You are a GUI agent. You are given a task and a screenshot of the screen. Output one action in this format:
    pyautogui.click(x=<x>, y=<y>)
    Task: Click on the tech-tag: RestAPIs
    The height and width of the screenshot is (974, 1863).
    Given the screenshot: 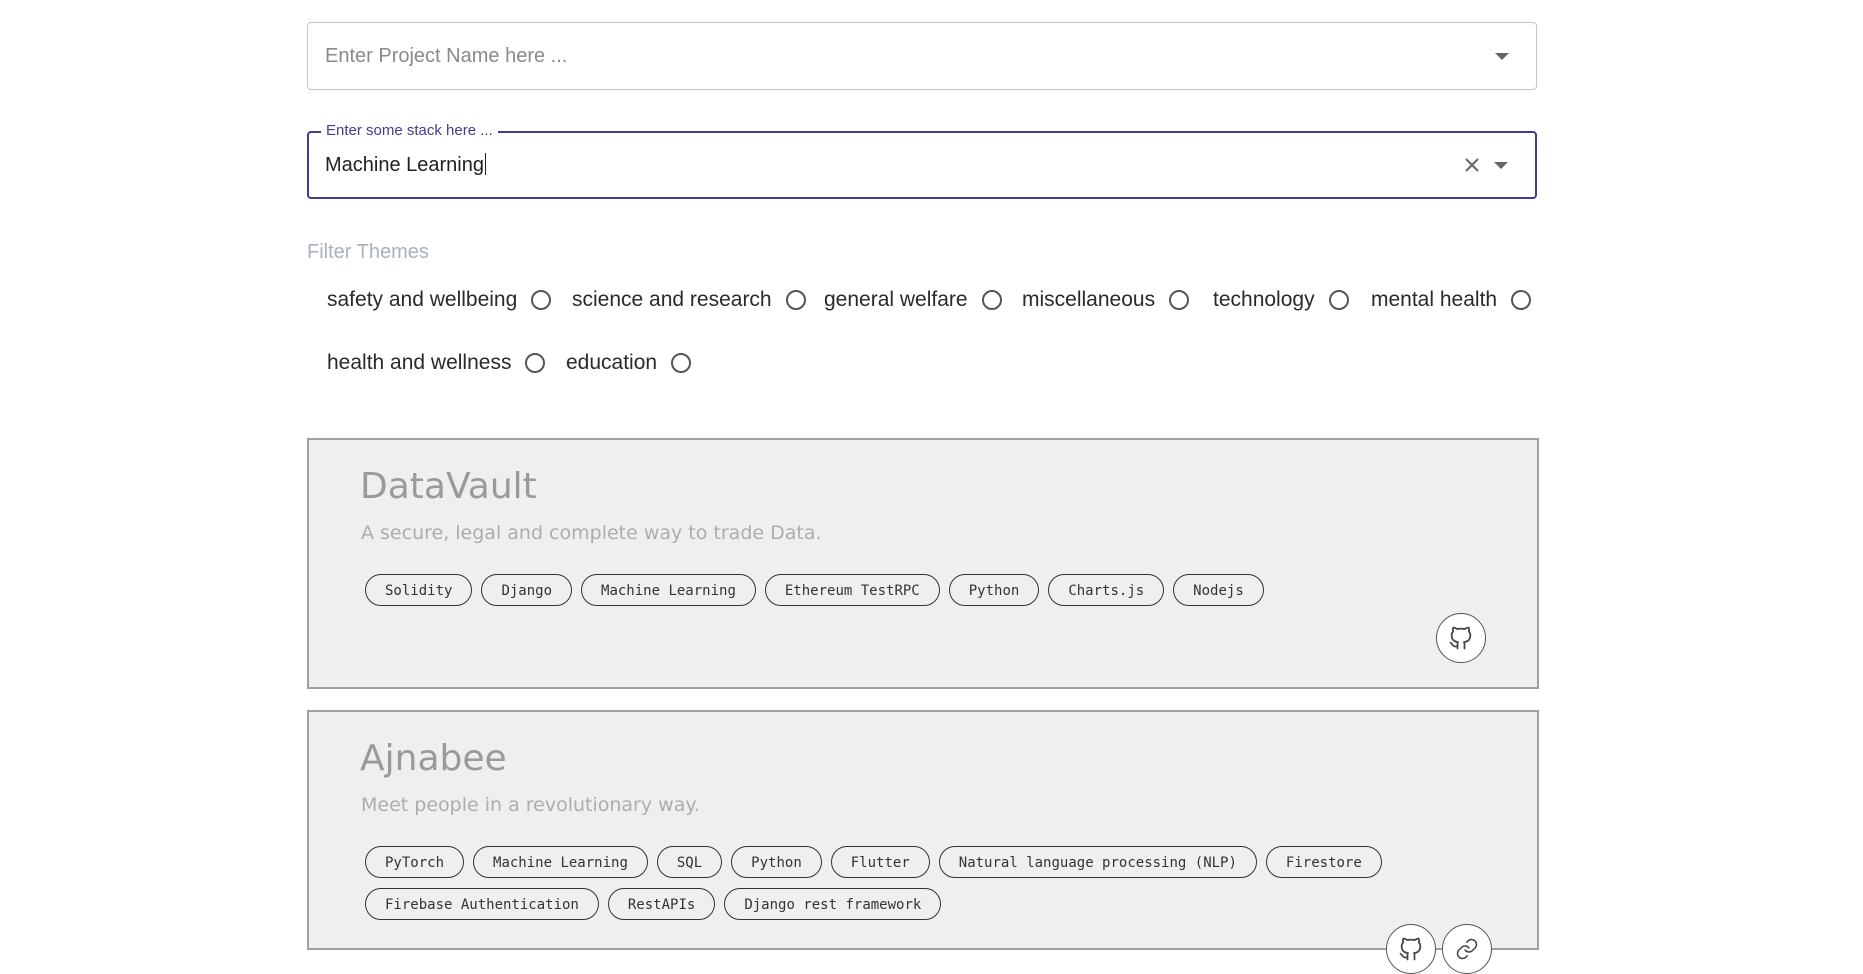 What is the action you would take?
    pyautogui.click(x=661, y=904)
    